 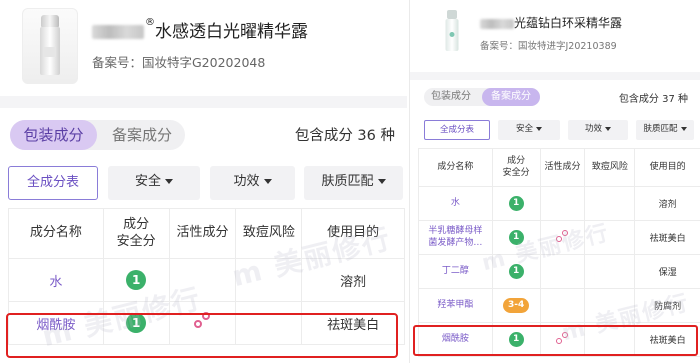 What do you see at coordinates (200, 29) in the screenshot?
I see `product-title: ®水感透白光曜精华露` at bounding box center [200, 29].